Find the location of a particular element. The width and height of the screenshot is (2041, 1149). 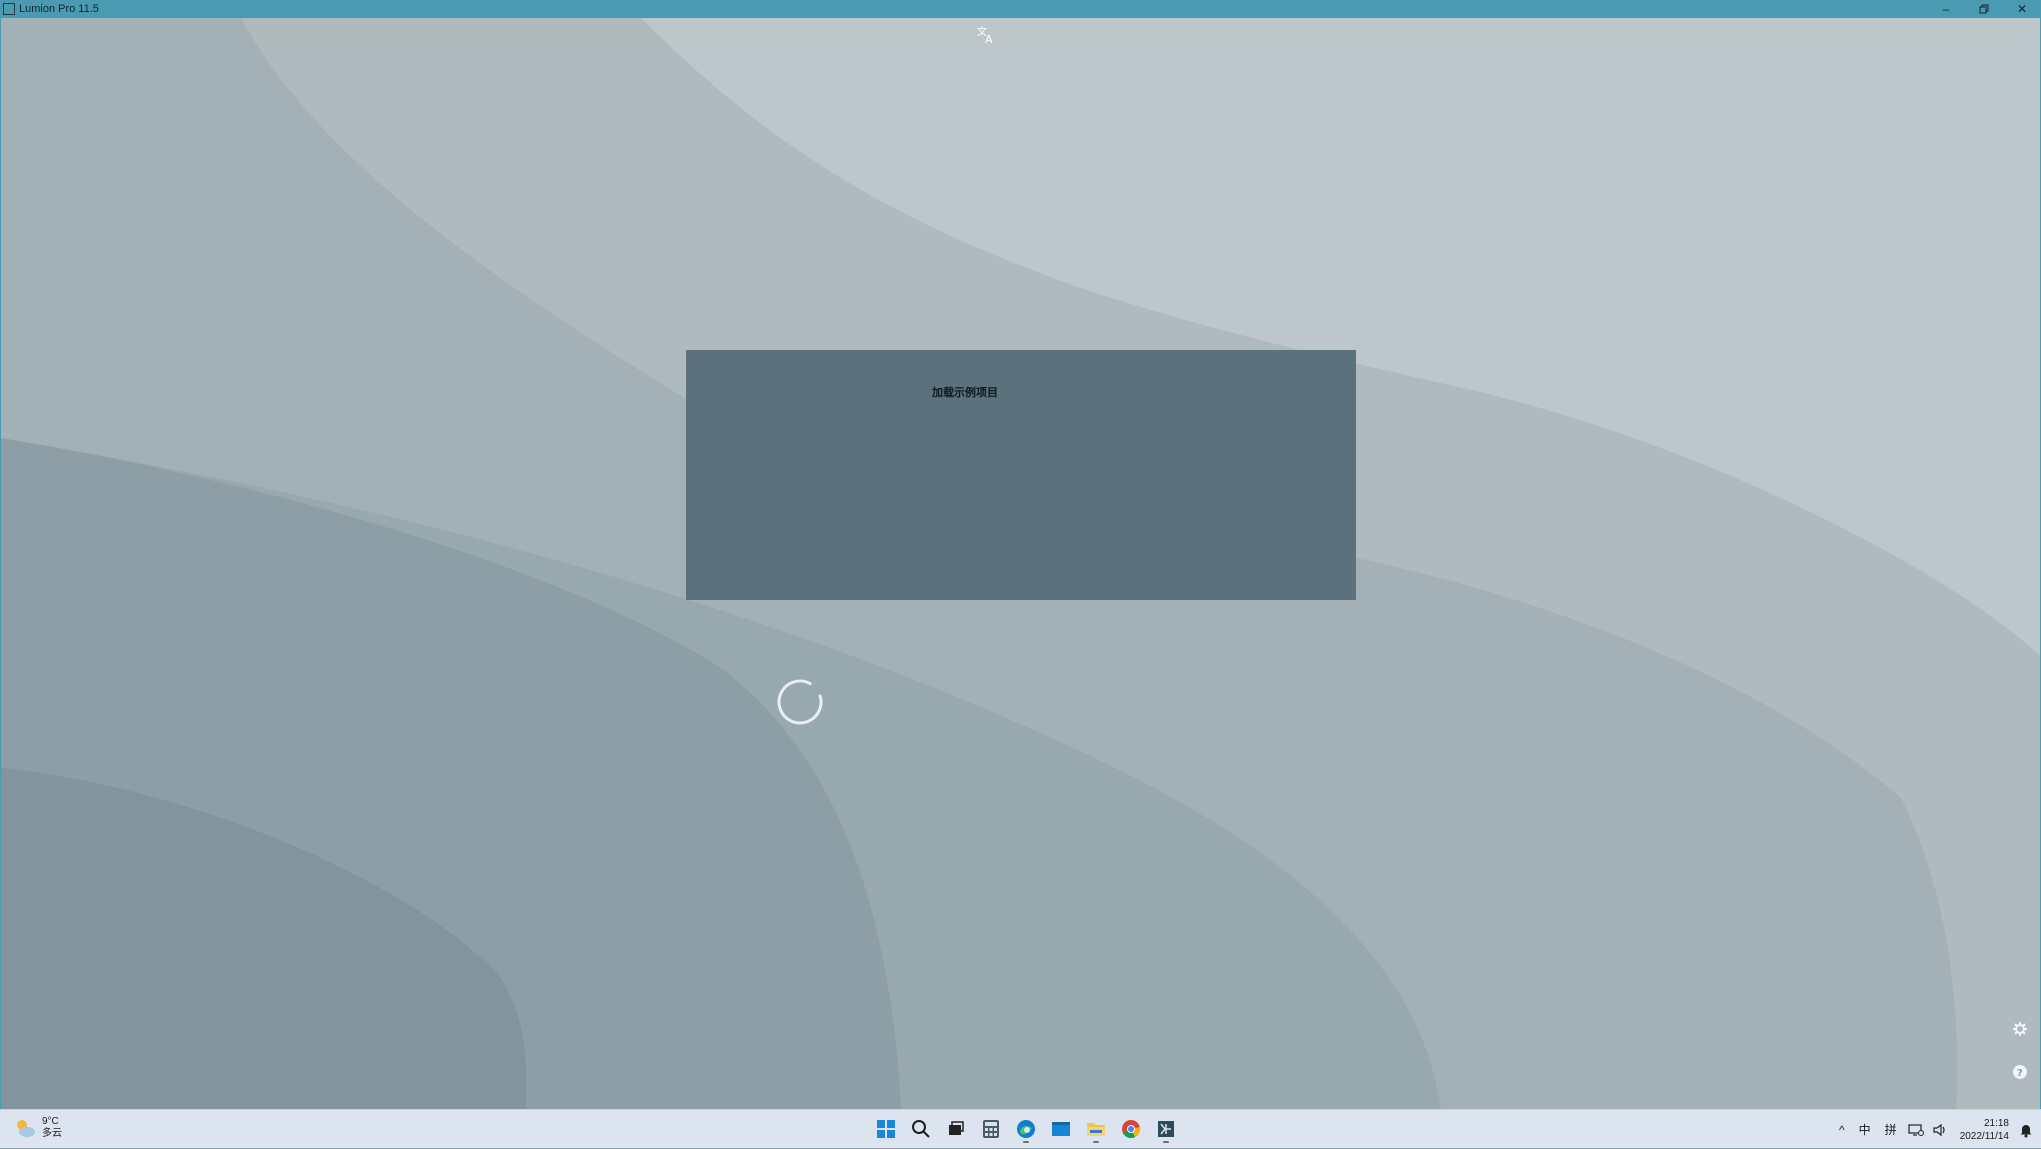

edge-button is located at coordinates (1025, 1129).